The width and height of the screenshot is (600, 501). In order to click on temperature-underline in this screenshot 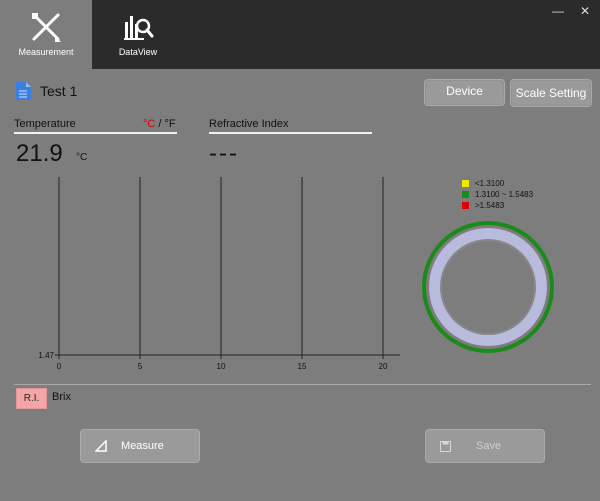, I will do `click(95, 133)`.